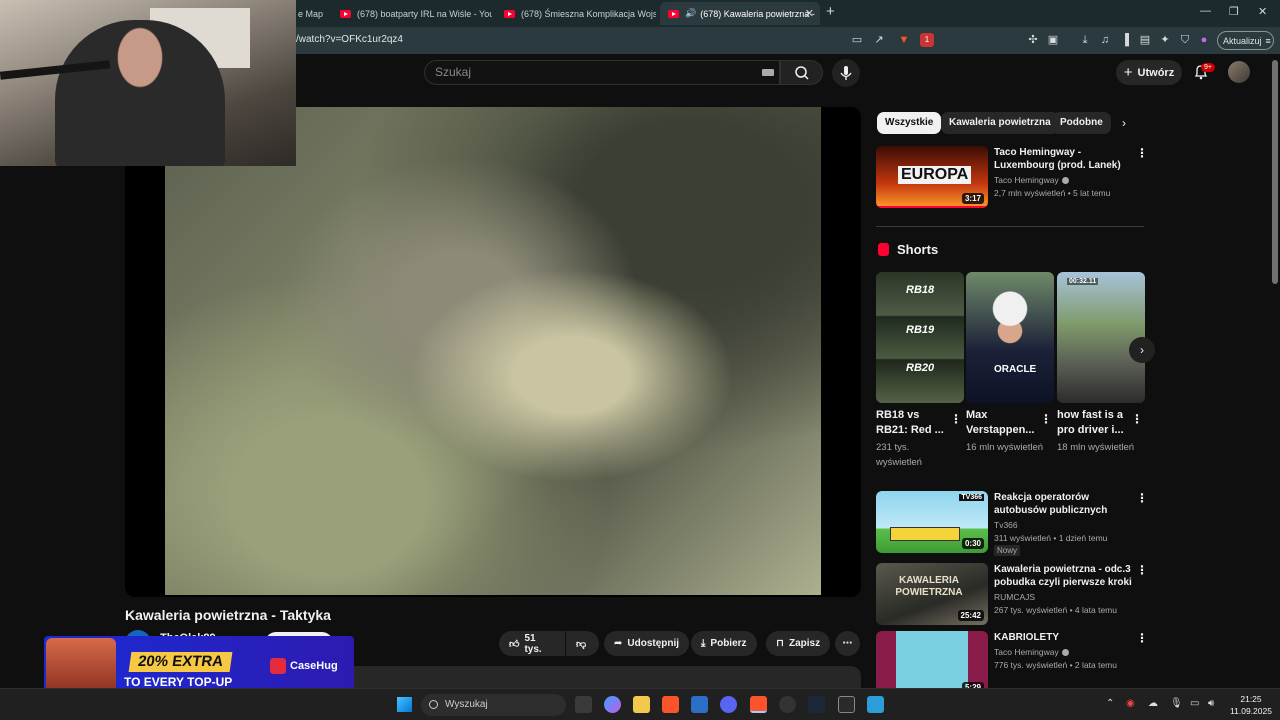 This screenshot has width=1280, height=720. Describe the element at coordinates (740, 13) in the screenshot. I see `tab-kawaleria-active: 🔊 (678) Kawaleria powietrzna - ✕` at that location.